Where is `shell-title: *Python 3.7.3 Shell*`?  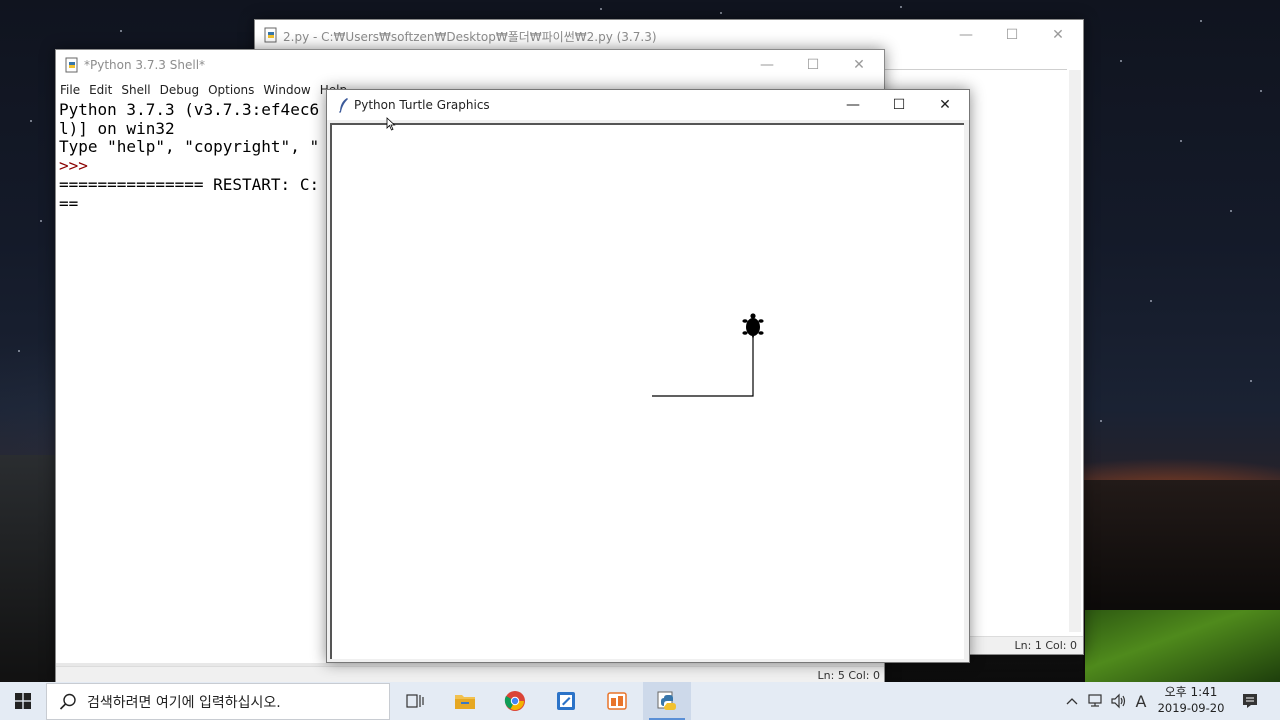 shell-title: *Python 3.7.3 Shell* is located at coordinates (145, 65).